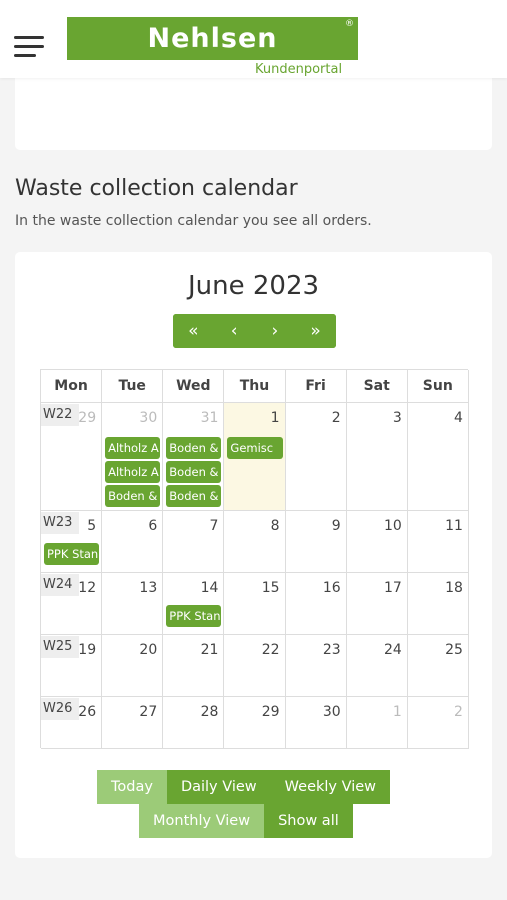 The height and width of the screenshot is (900, 507). I want to click on day-cell: 1, so click(377, 722).